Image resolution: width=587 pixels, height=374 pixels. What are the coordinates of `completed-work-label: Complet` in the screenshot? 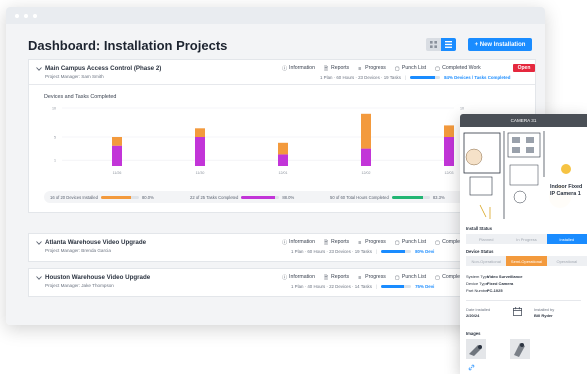 It's located at (452, 277).